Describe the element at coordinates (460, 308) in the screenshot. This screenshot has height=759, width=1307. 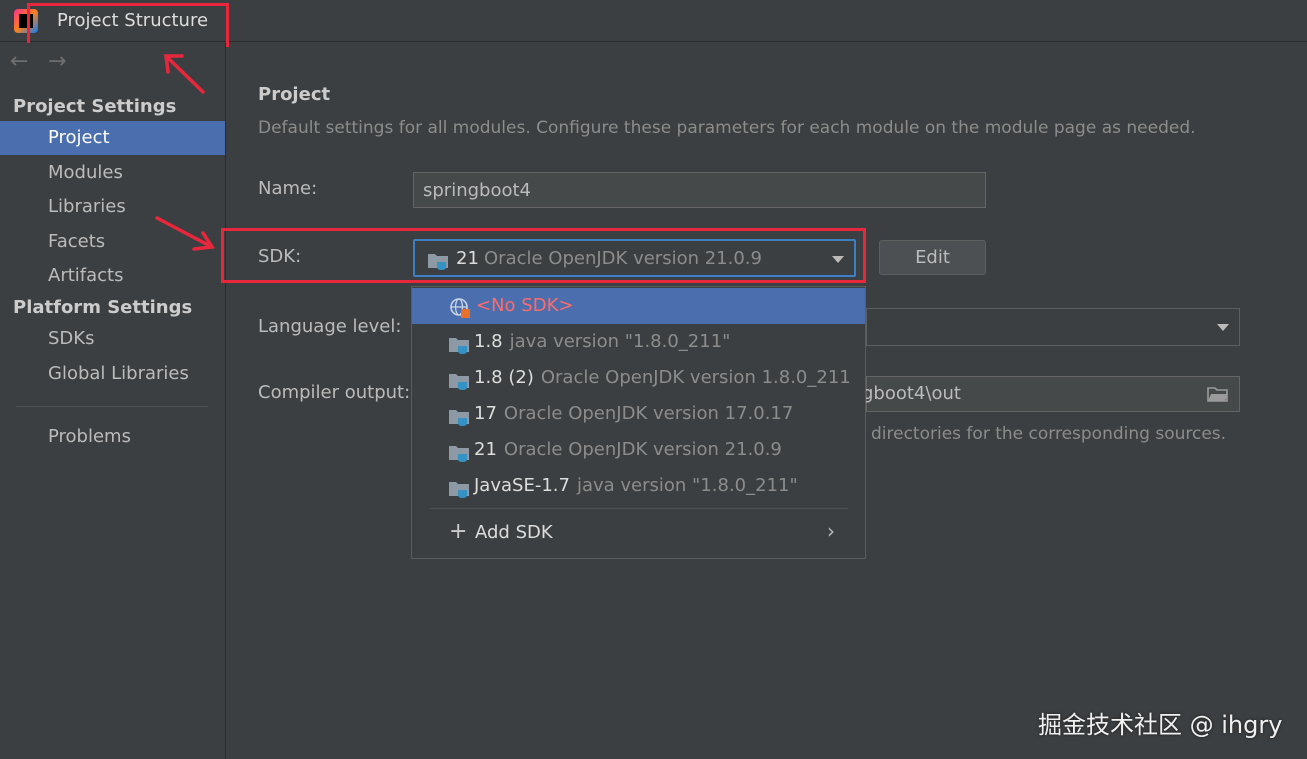
I see `globe-no-sdk-icon` at that location.